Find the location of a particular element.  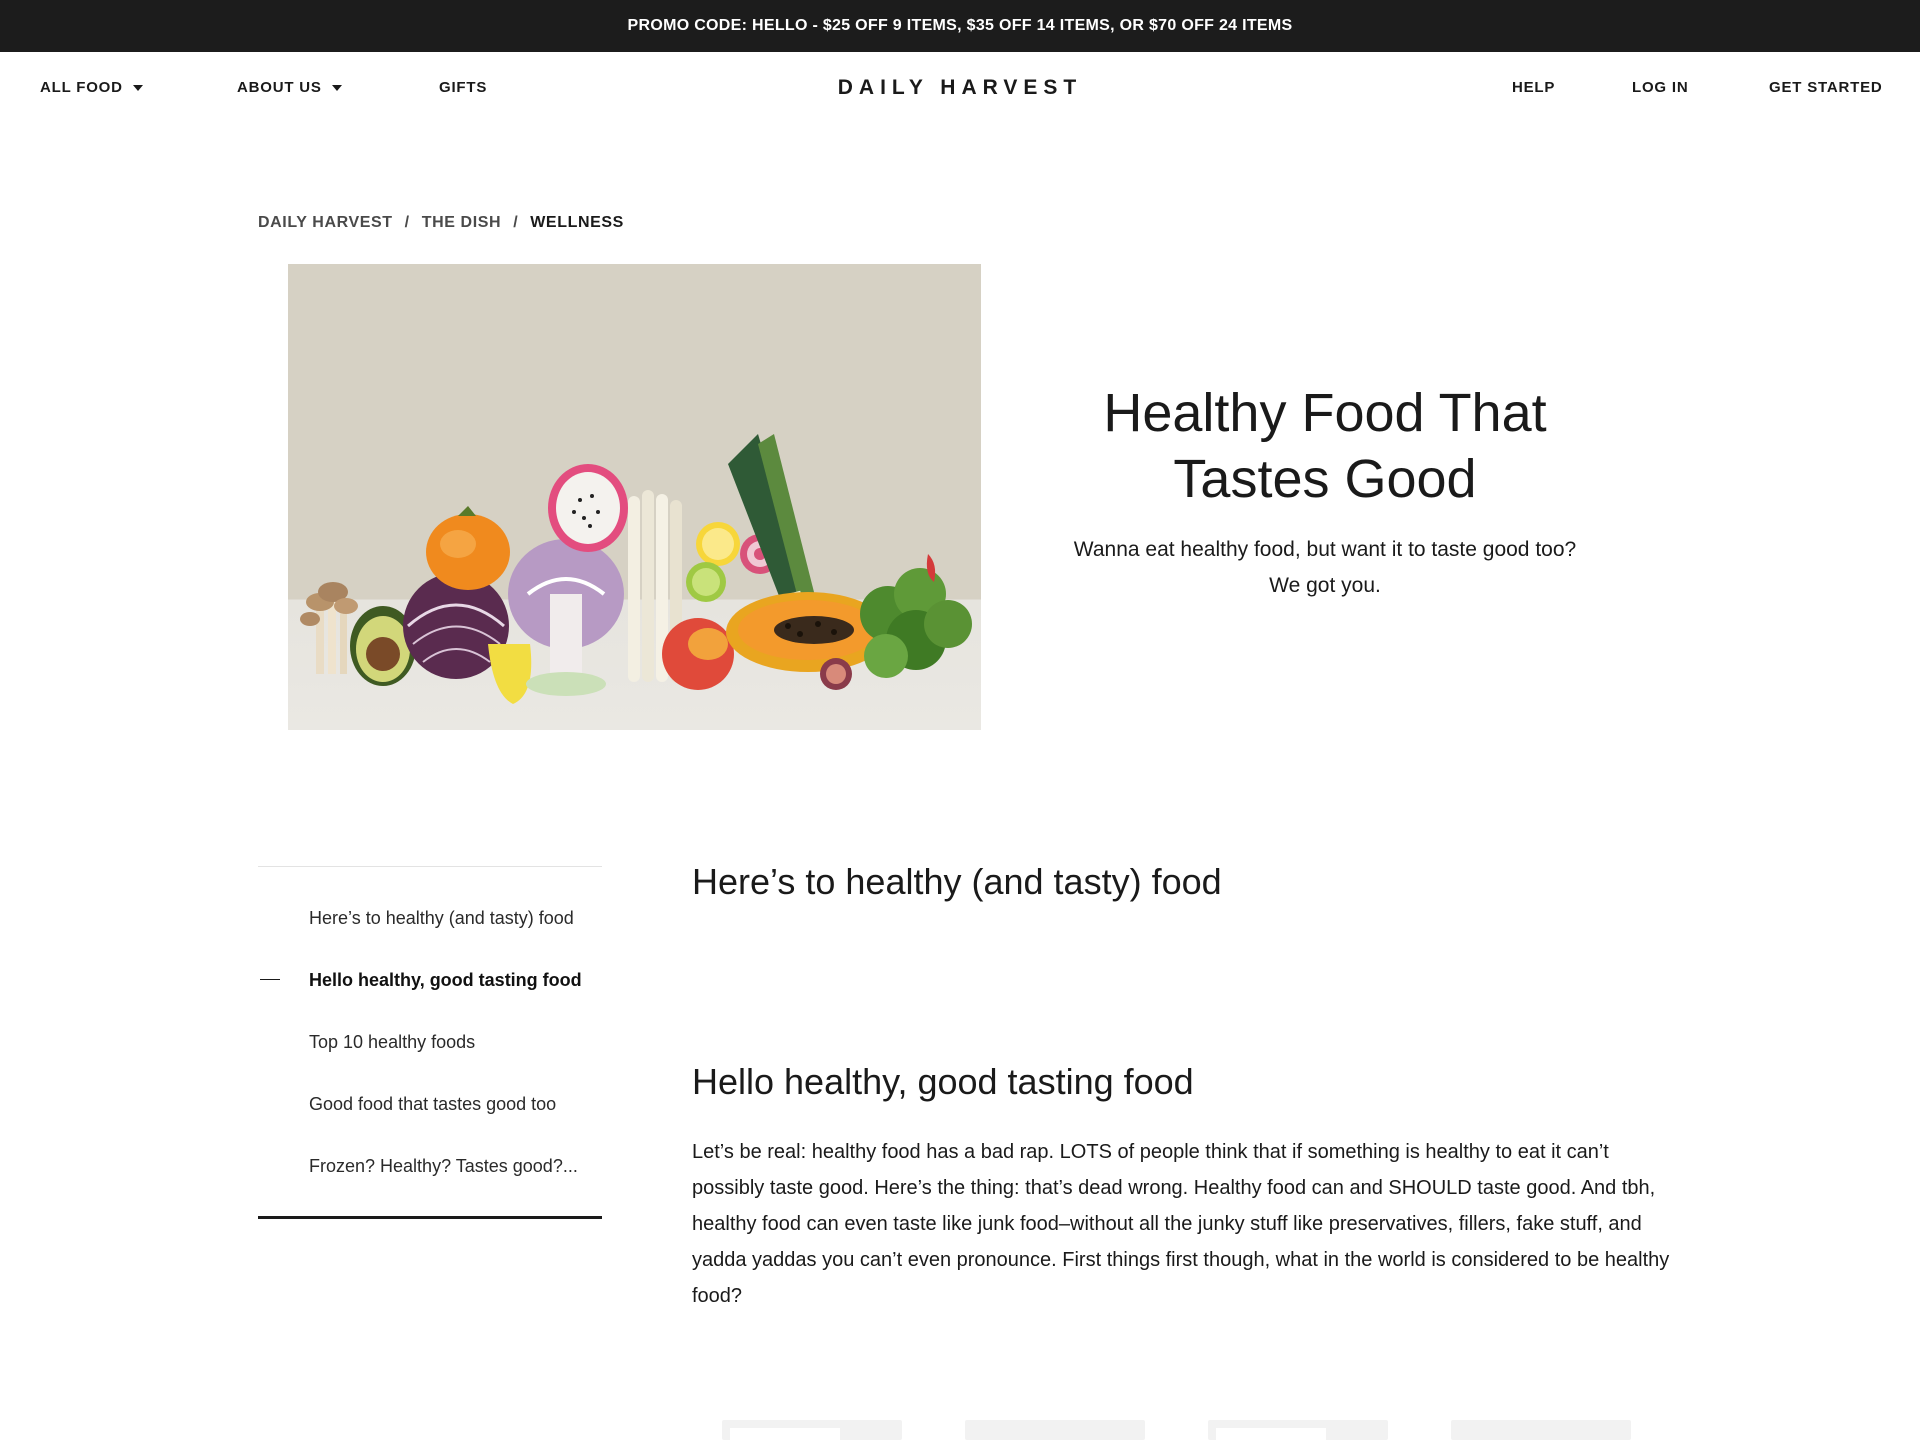

get-started-button: GET STARTED is located at coordinates (1826, 87).